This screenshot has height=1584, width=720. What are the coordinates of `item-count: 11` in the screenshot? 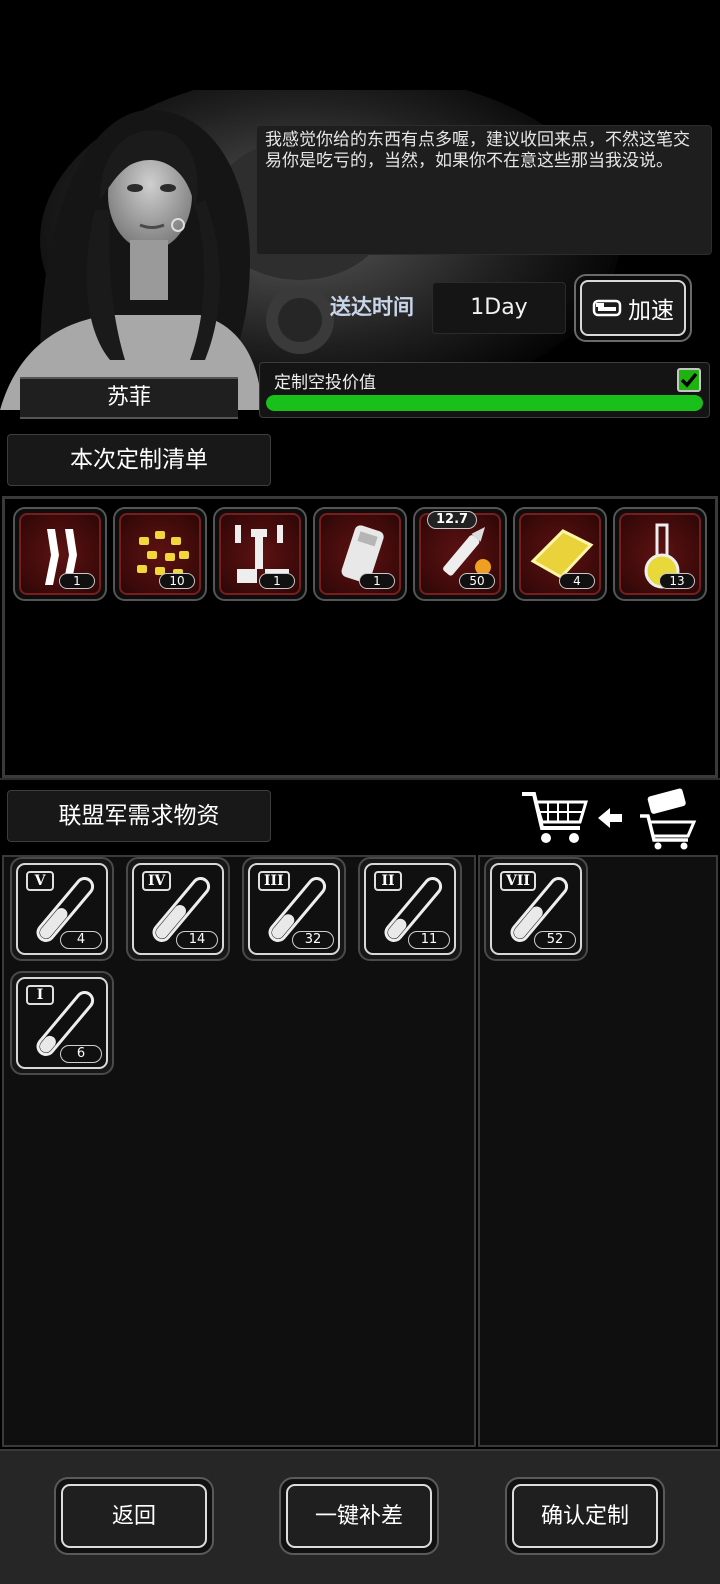 It's located at (429, 940).